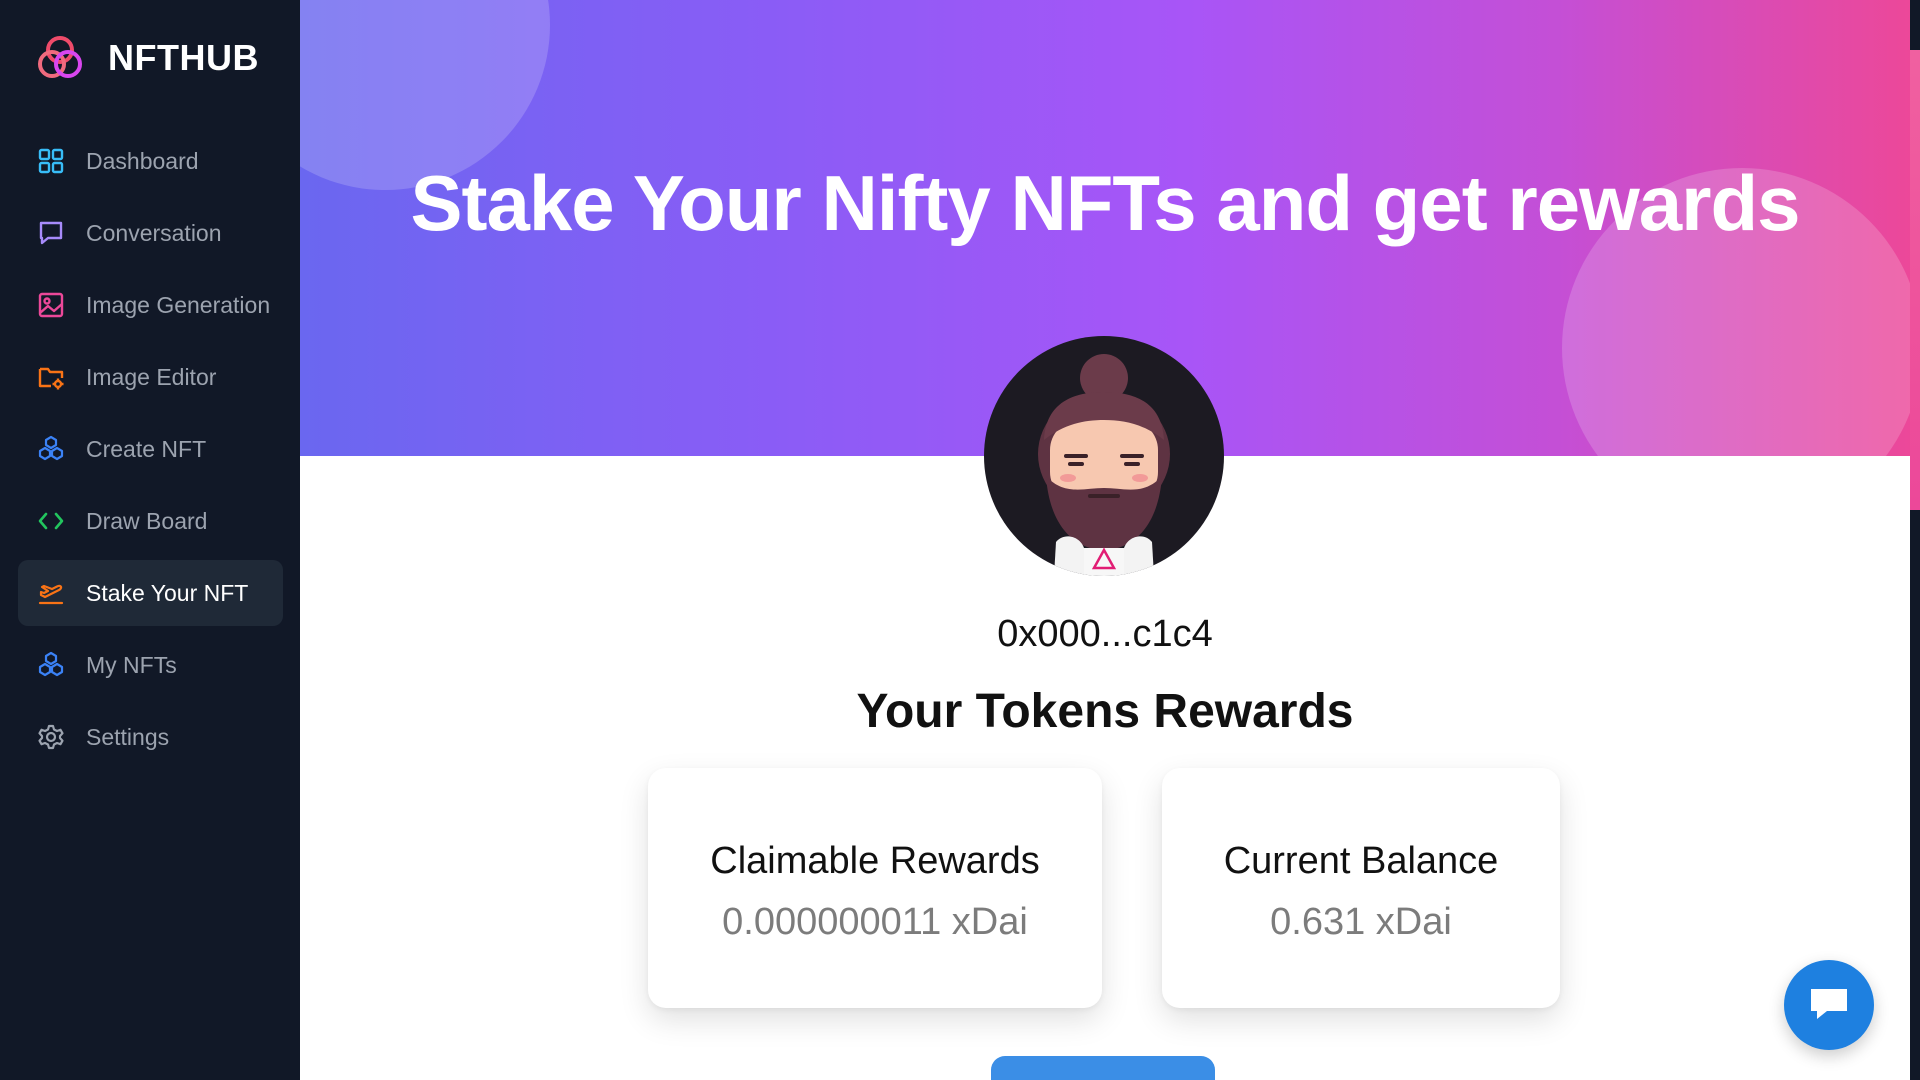 The image size is (1920, 1080). I want to click on wallet-address: 0x000...c1c4, so click(1105, 634).